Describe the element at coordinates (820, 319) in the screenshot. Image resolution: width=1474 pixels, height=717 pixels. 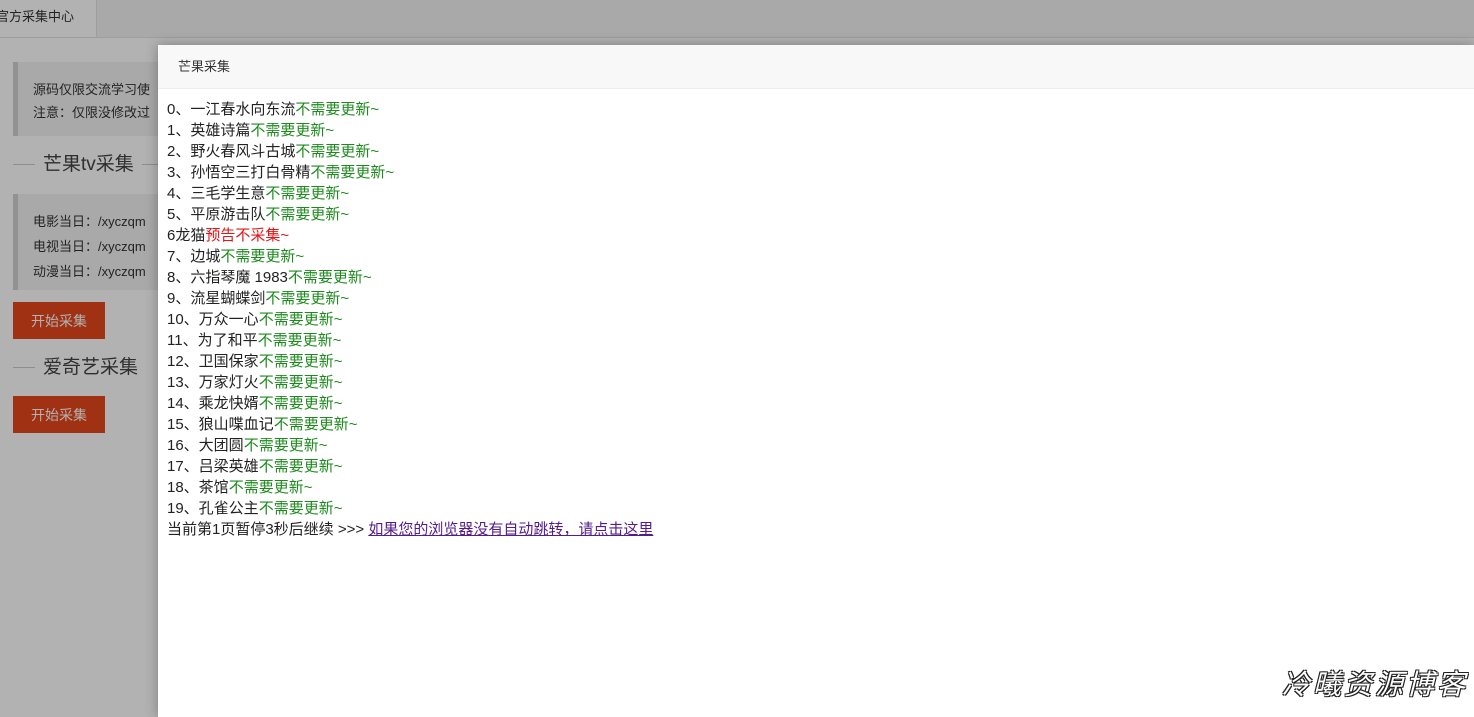
I see `list-item: 10、万众一心不需要更新~` at that location.